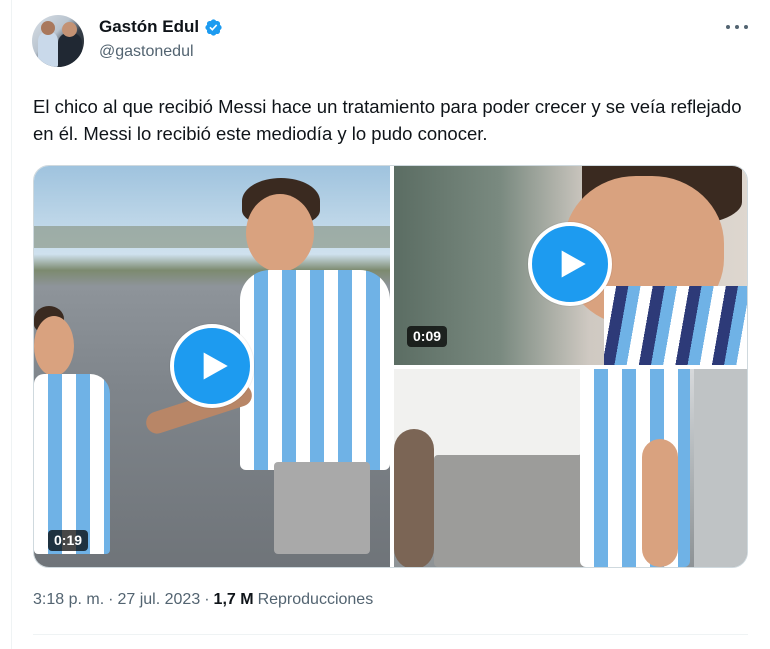 This screenshot has height=649, width=770. Describe the element at coordinates (48, 28) in the screenshot. I see `avatar-face-left` at that location.